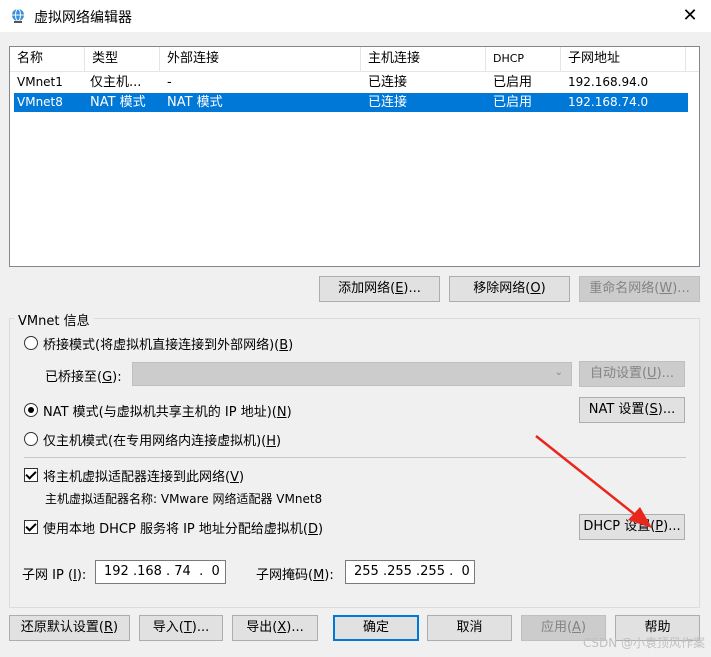 This screenshot has width=711, height=657. Describe the element at coordinates (469, 628) in the screenshot. I see `cancel-button: 取消` at that location.